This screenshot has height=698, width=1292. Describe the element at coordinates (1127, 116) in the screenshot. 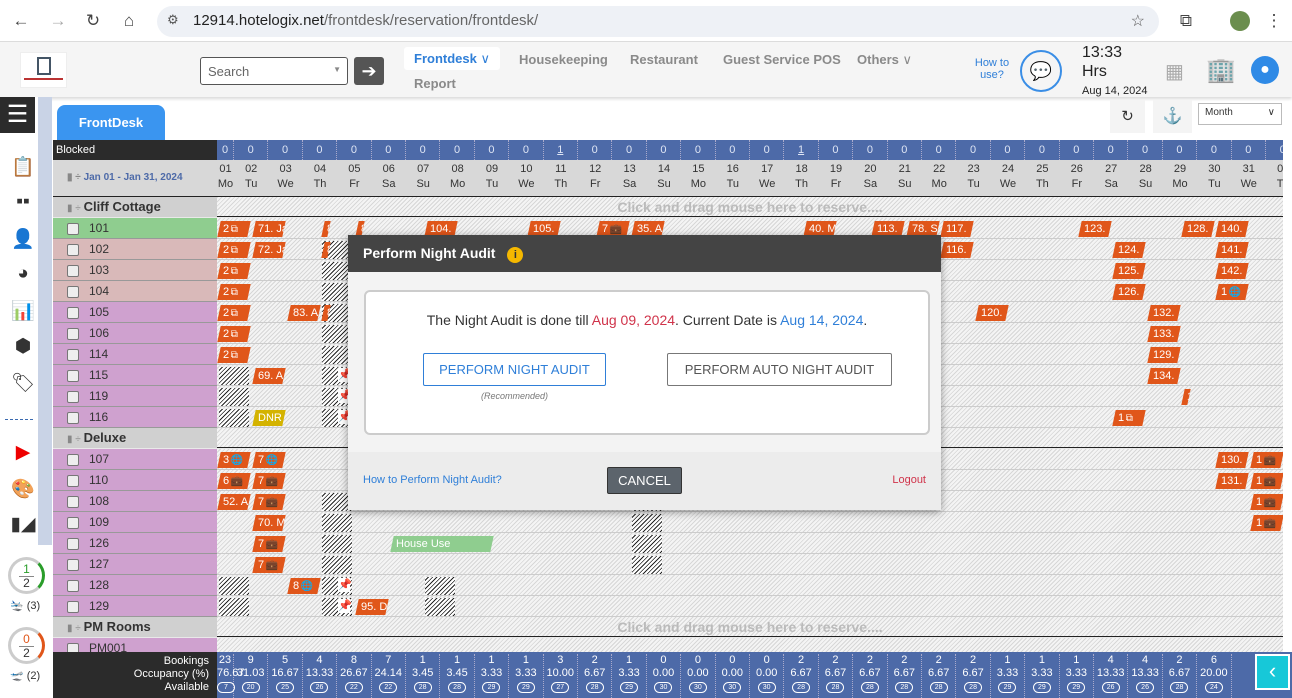

I see `refresh-button: ↻` at that location.